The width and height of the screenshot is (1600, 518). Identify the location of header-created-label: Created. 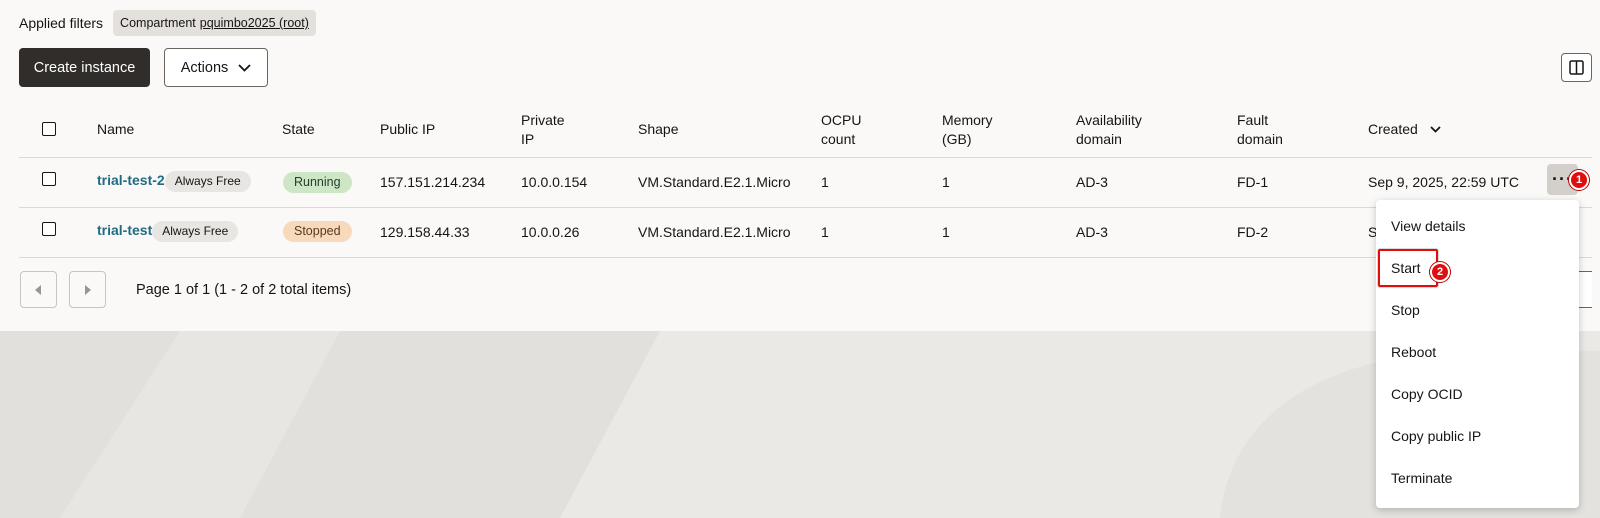
(1393, 129).